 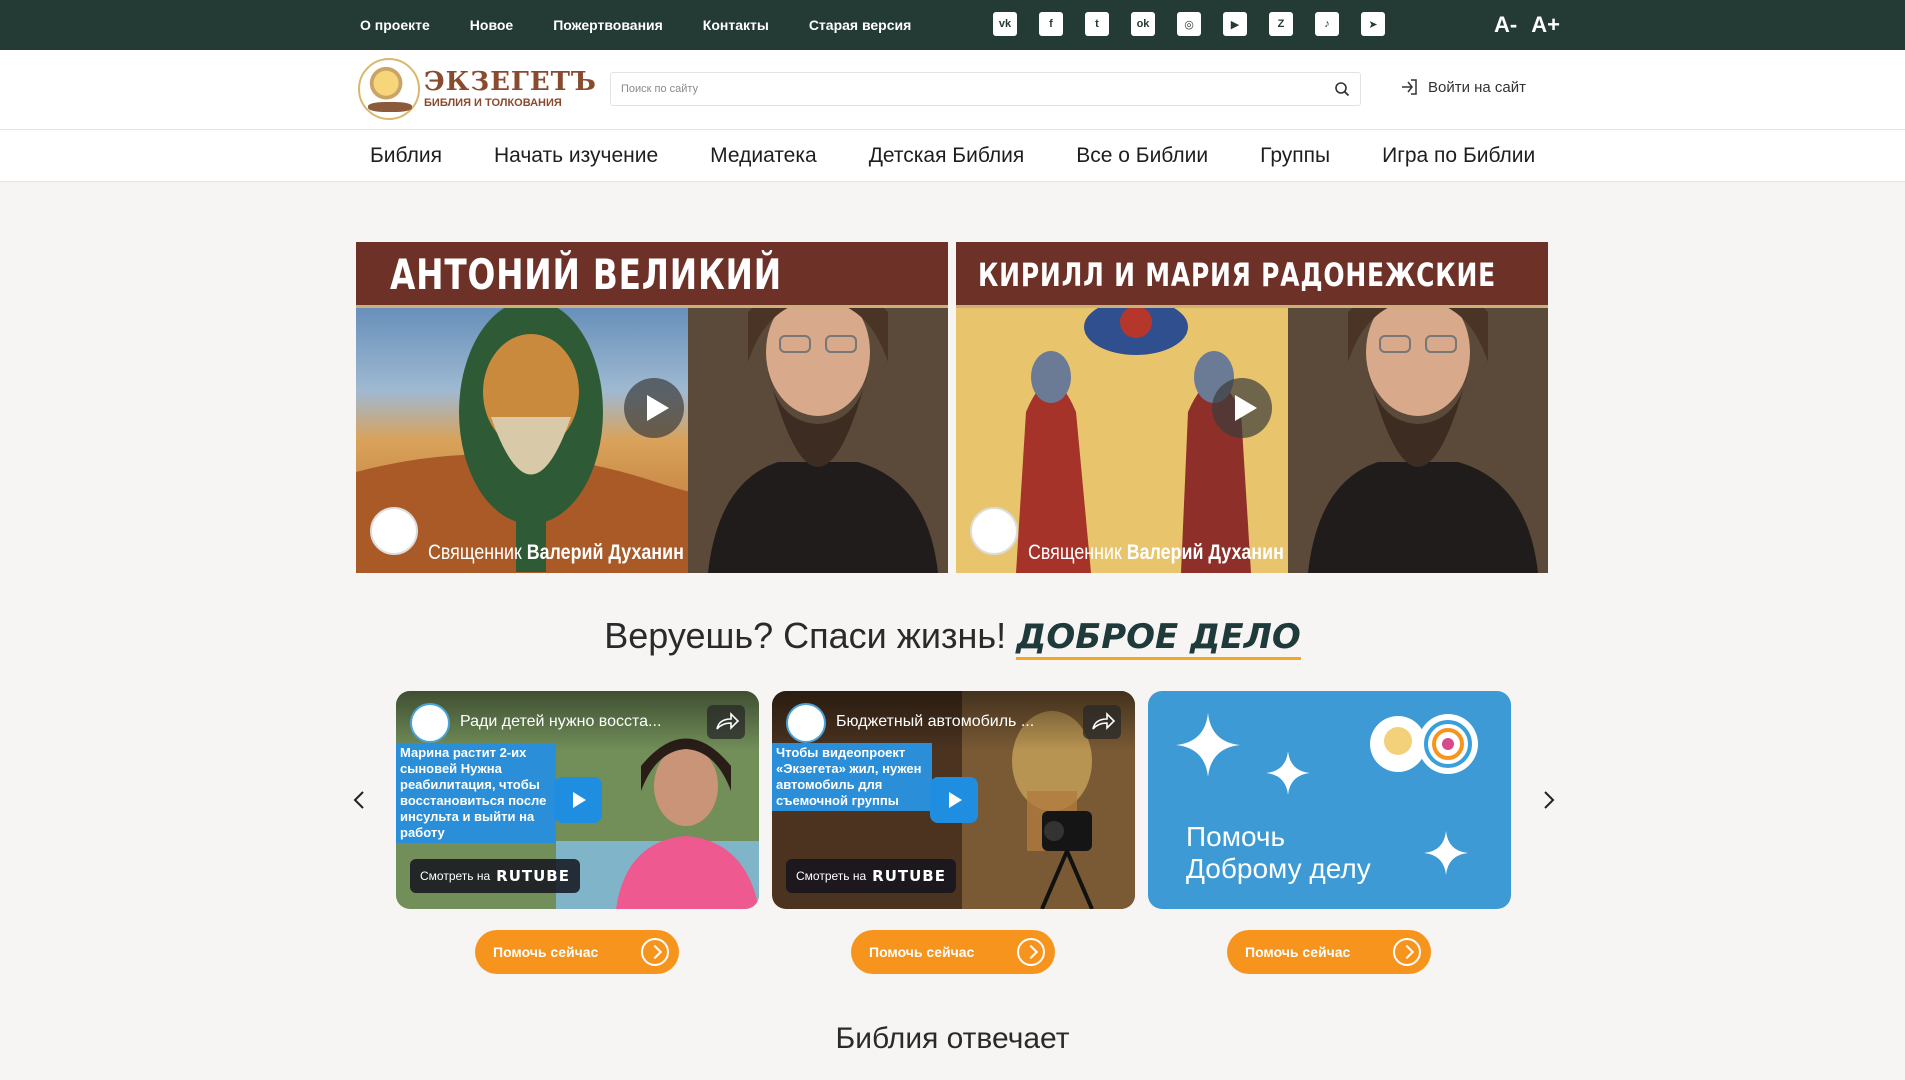 I want to click on good-deed-heading: Веруешь? Спаси жизнь! ДОБРОЕ ДЕЛО, so click(x=952, y=637).